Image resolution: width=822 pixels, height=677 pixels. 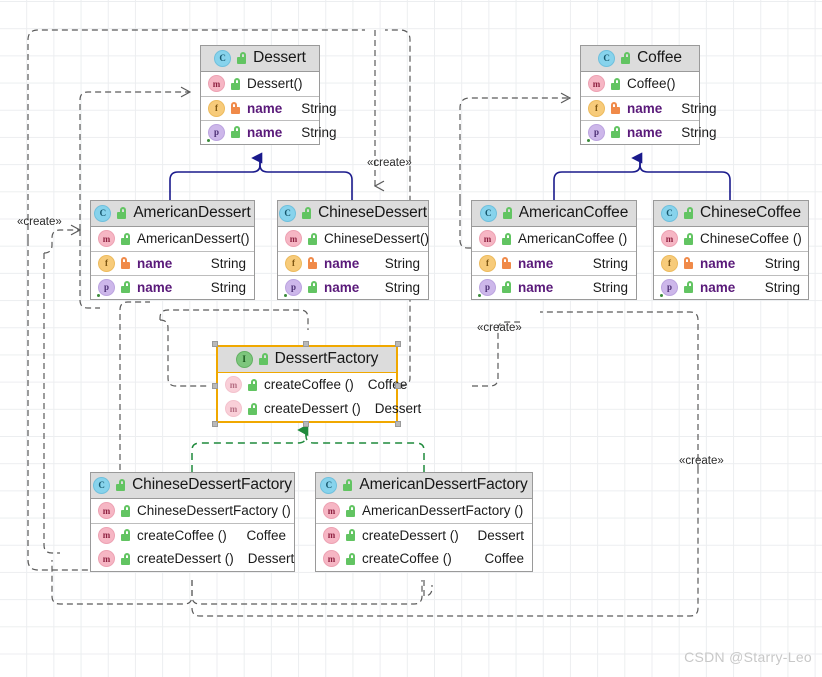 What do you see at coordinates (487, 263) in the screenshot?
I see `field-icon: f` at bounding box center [487, 263].